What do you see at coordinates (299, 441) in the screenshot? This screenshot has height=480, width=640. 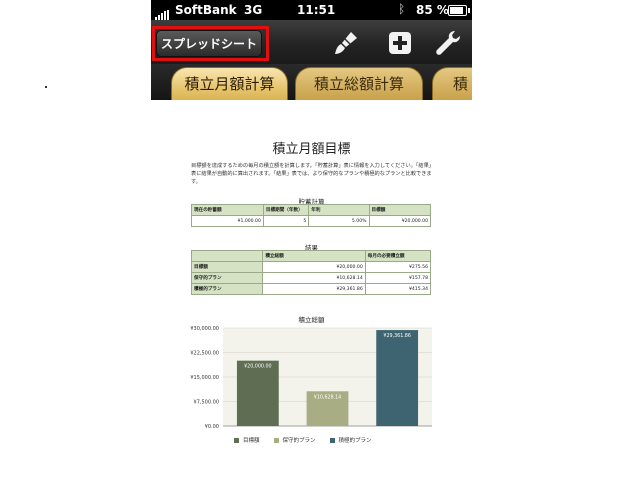 I see `legend-label: 保守的プラン` at bounding box center [299, 441].